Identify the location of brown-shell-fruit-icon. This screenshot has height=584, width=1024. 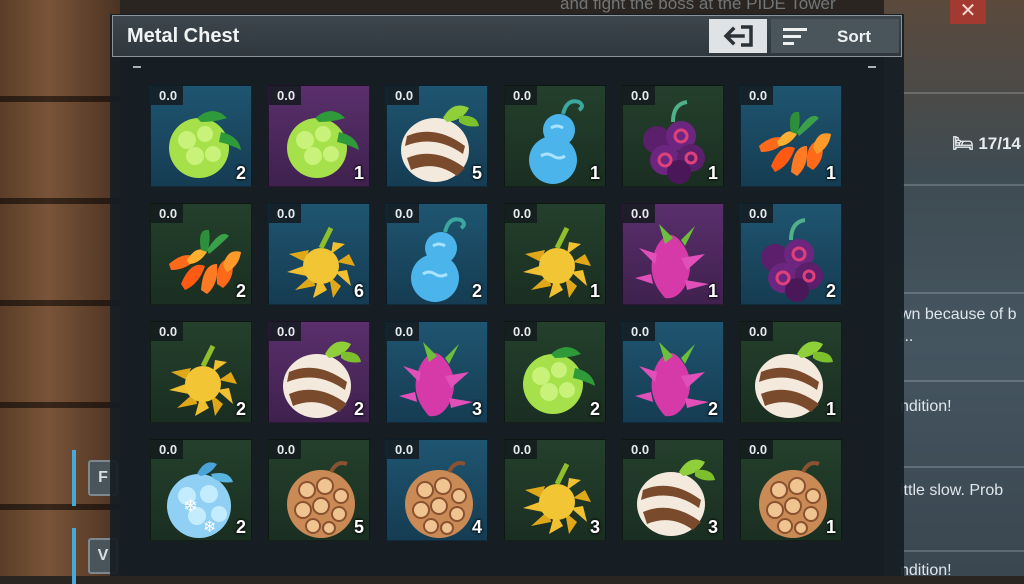
(321, 499).